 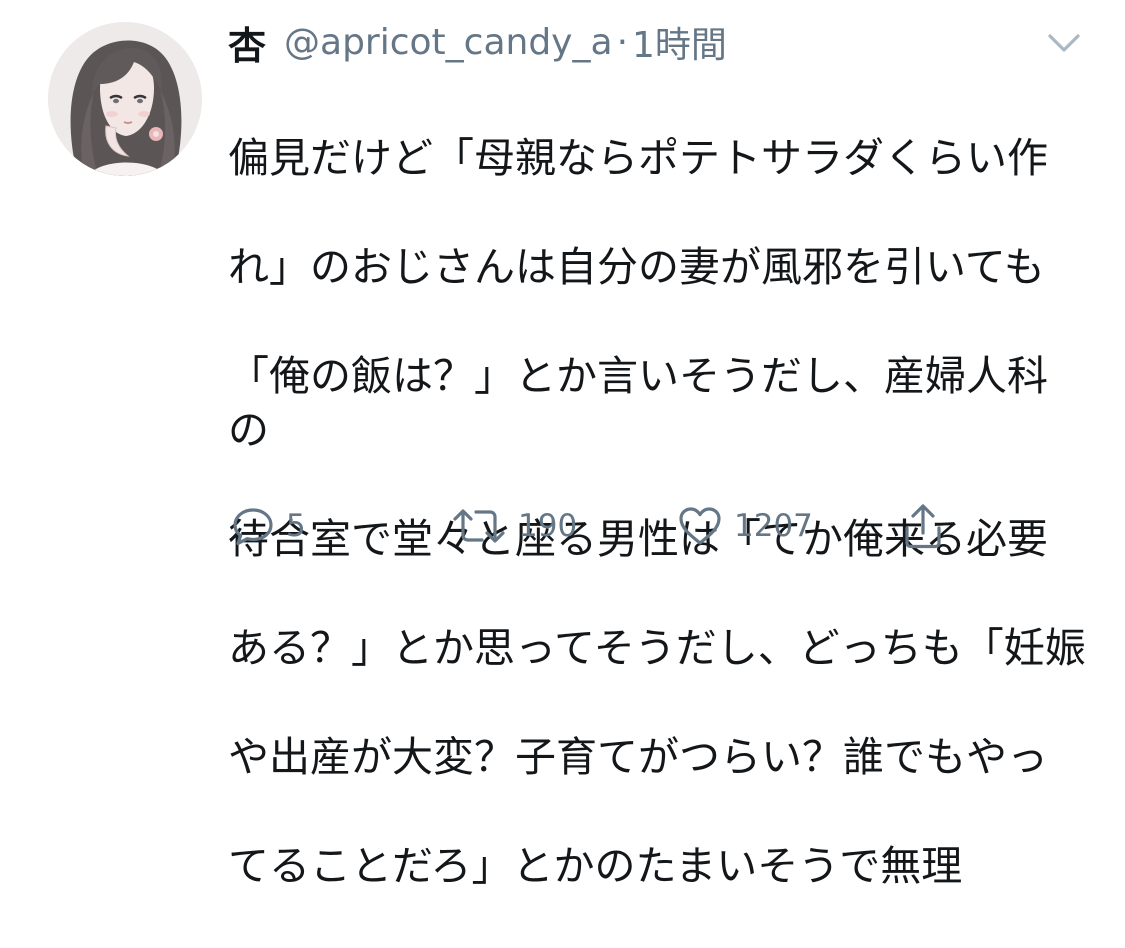 I want to click on avatar-illustration, so click(x=125, y=99).